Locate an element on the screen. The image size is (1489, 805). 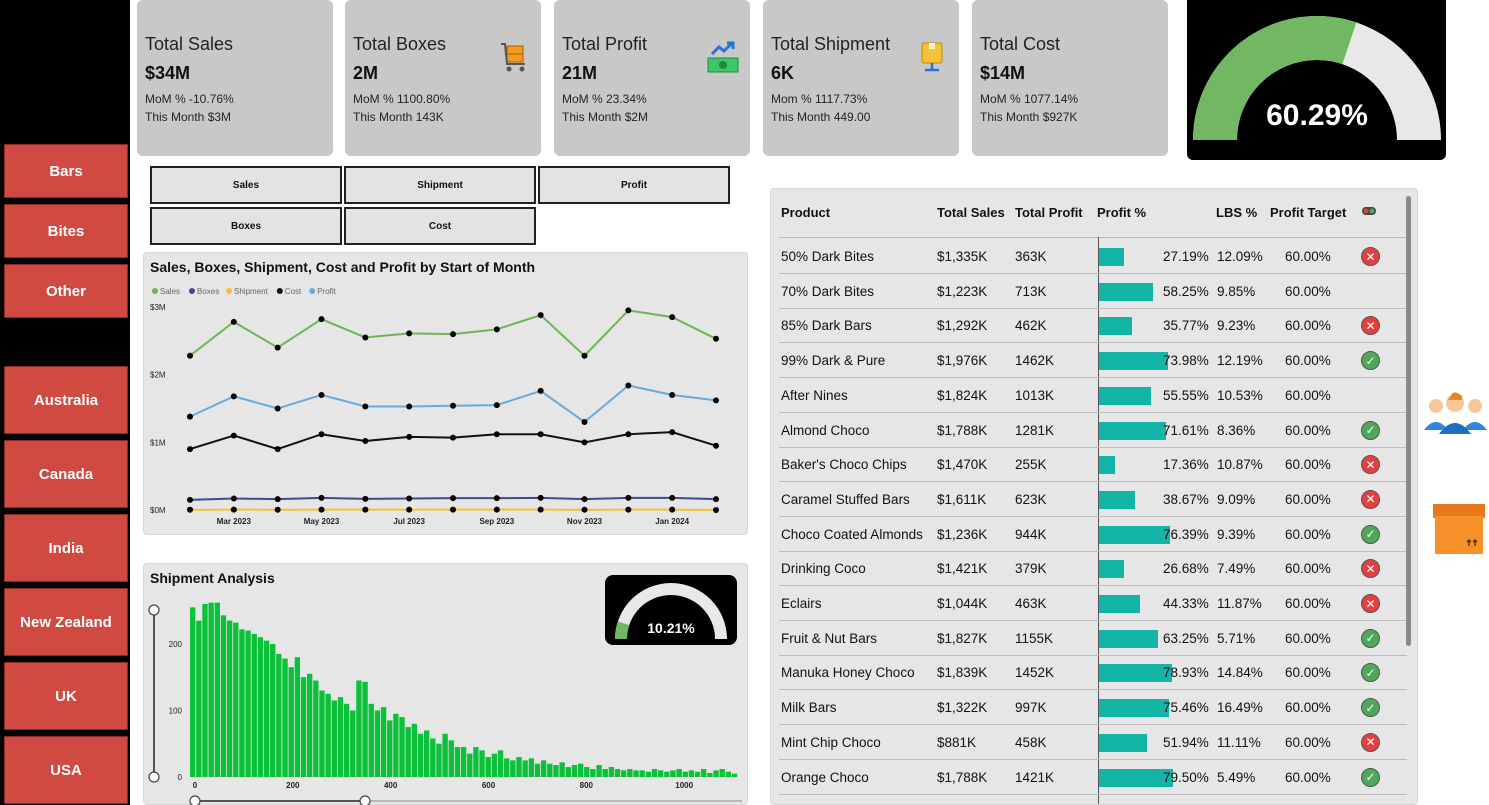
country-button-new-zealand: New Zealand is located at coordinates (66, 622).